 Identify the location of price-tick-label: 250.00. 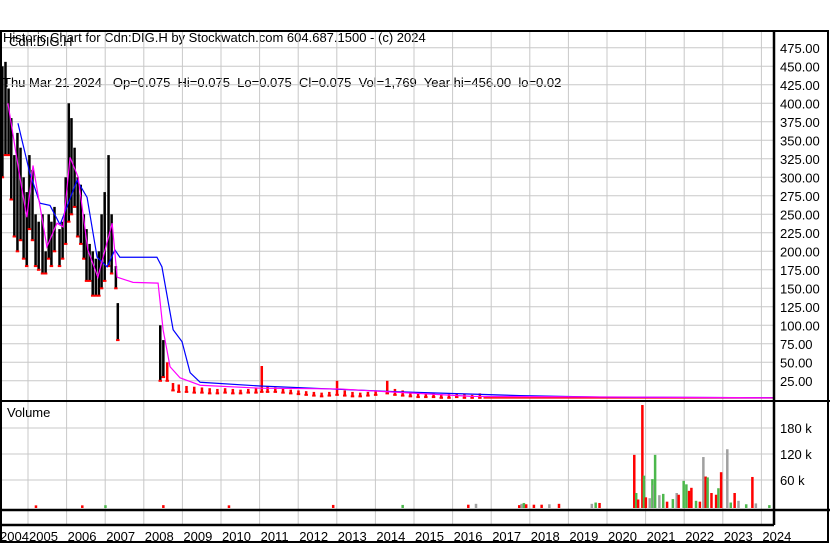
(800, 214).